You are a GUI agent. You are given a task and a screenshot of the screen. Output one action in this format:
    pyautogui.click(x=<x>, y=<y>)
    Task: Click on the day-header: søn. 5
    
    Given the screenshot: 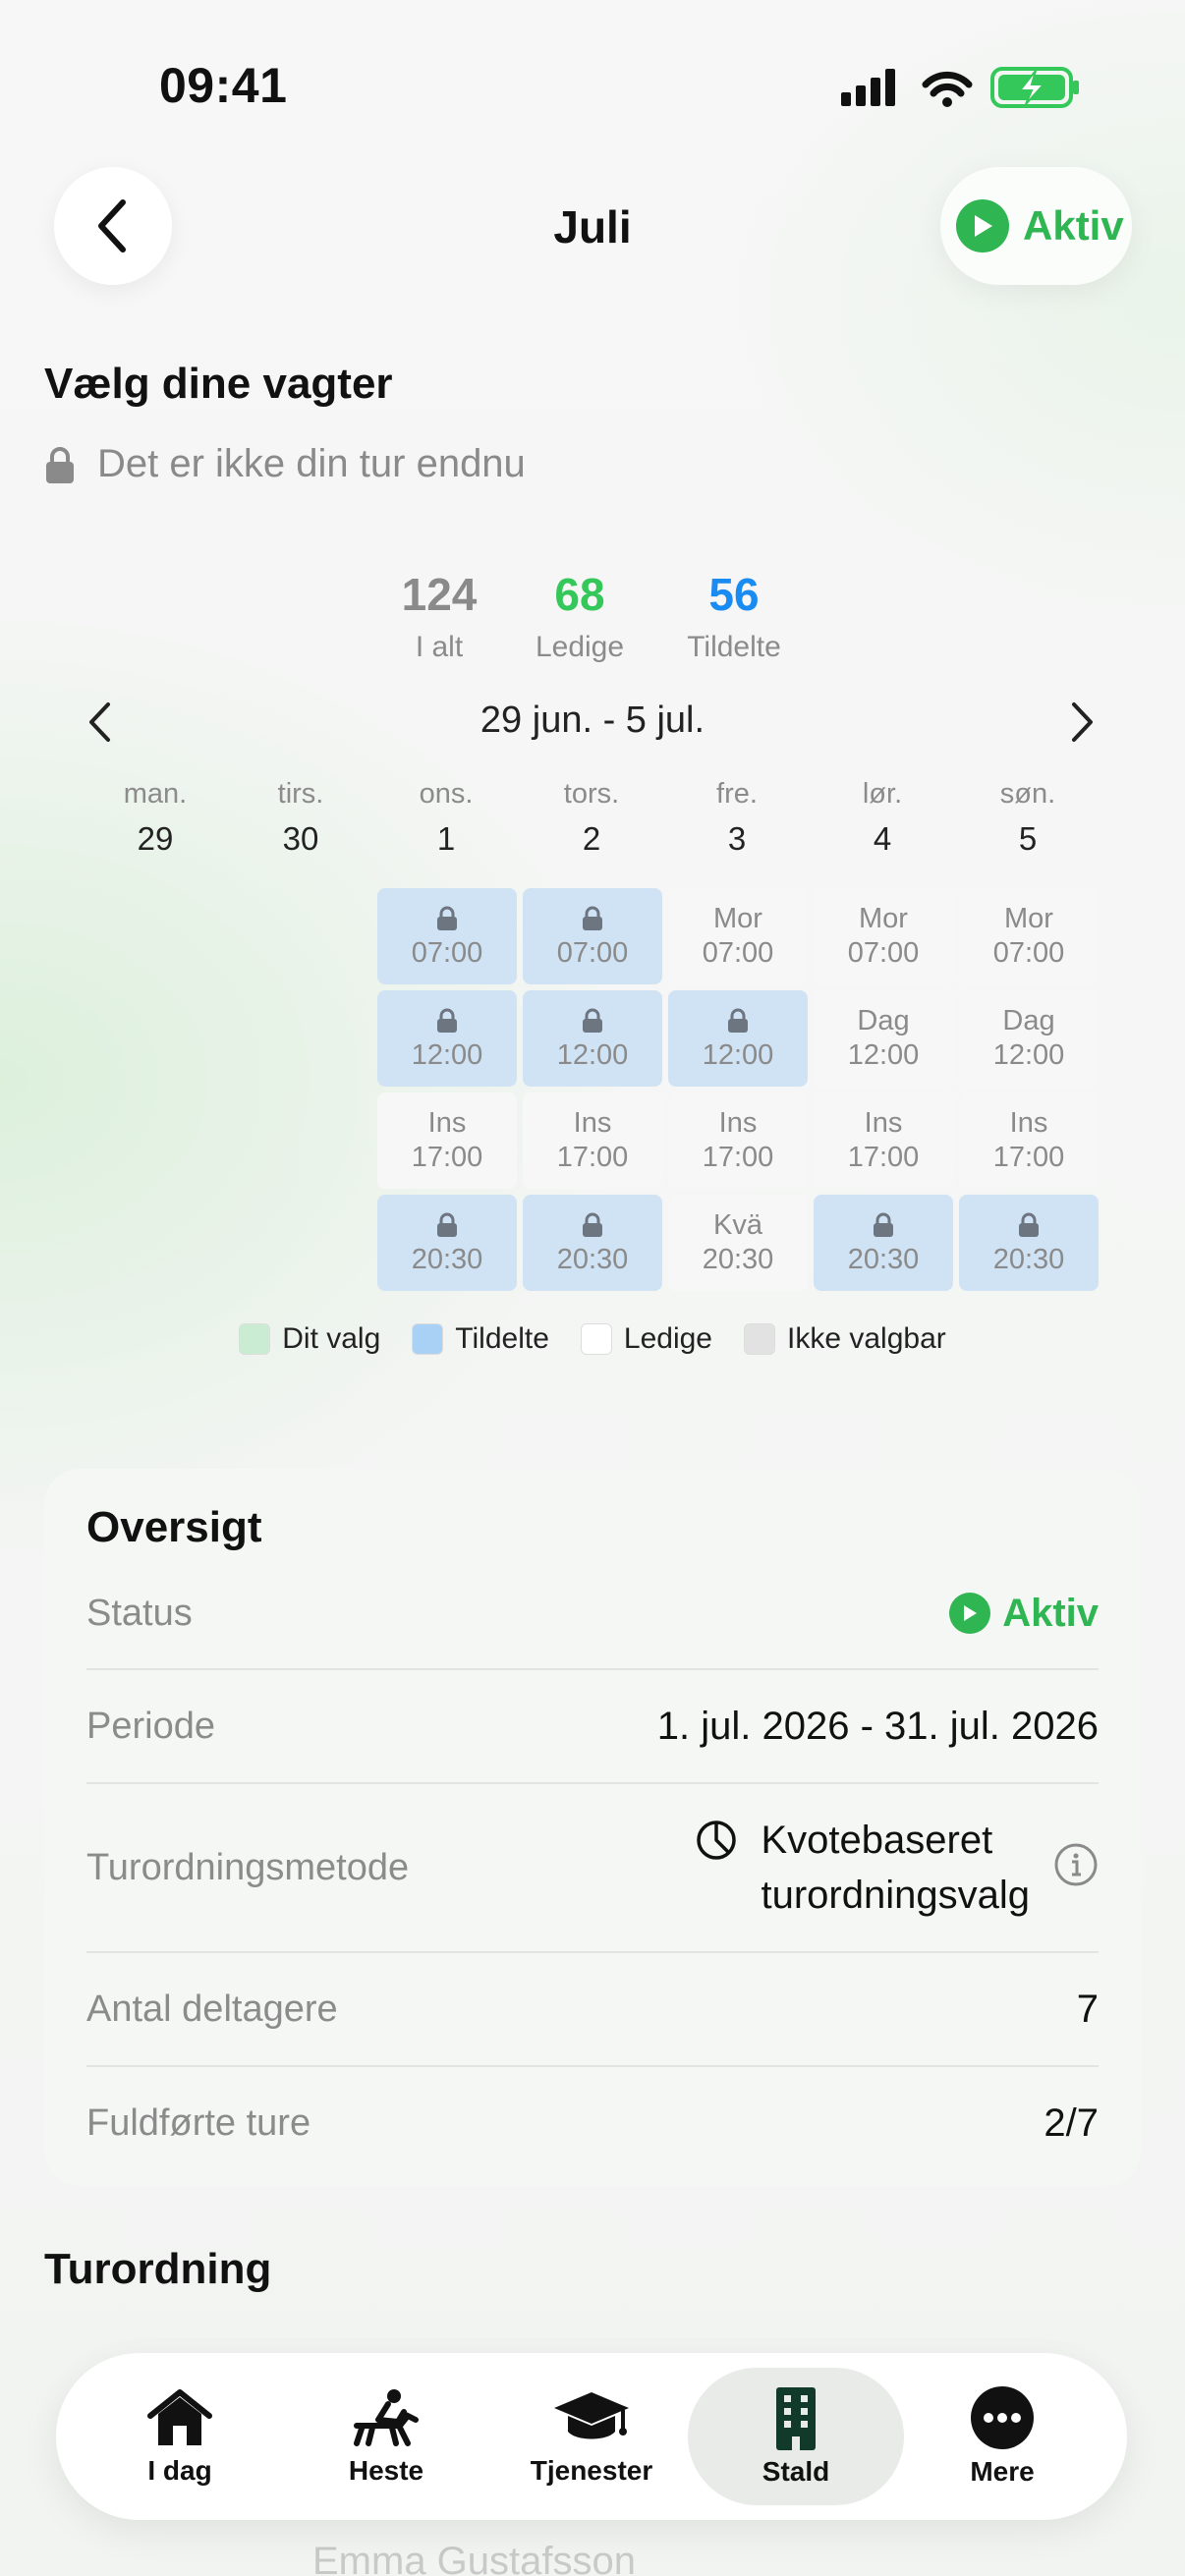 What is the action you would take?
    pyautogui.click(x=1028, y=818)
    